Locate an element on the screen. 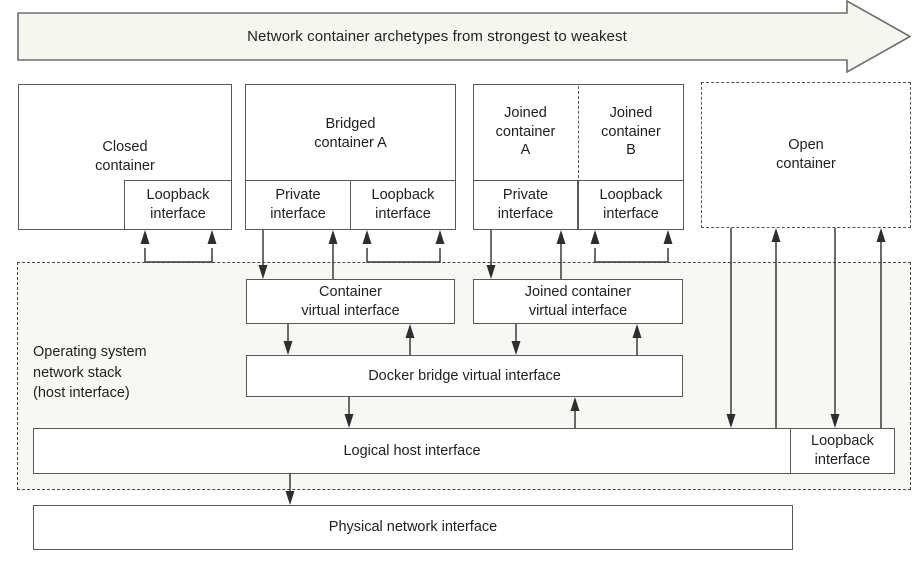  arrowhead-host-loopback-to-open-up is located at coordinates (881, 235).